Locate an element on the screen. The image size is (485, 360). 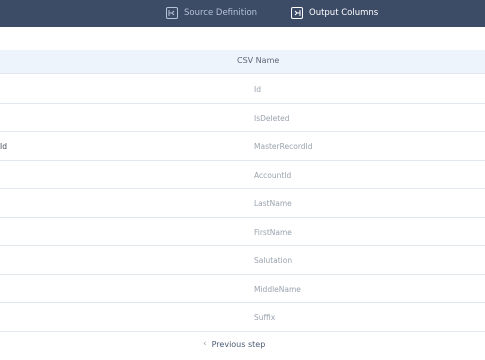
tab-source-definition-label: Source Definition is located at coordinates (221, 13).